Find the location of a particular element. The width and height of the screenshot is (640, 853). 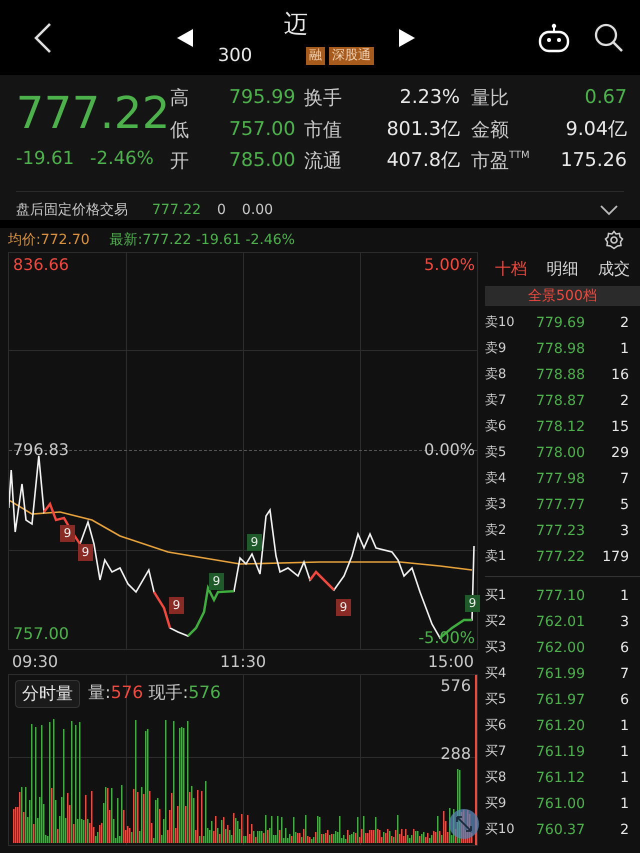

stat-value: 0.67 is located at coordinates (605, 97).